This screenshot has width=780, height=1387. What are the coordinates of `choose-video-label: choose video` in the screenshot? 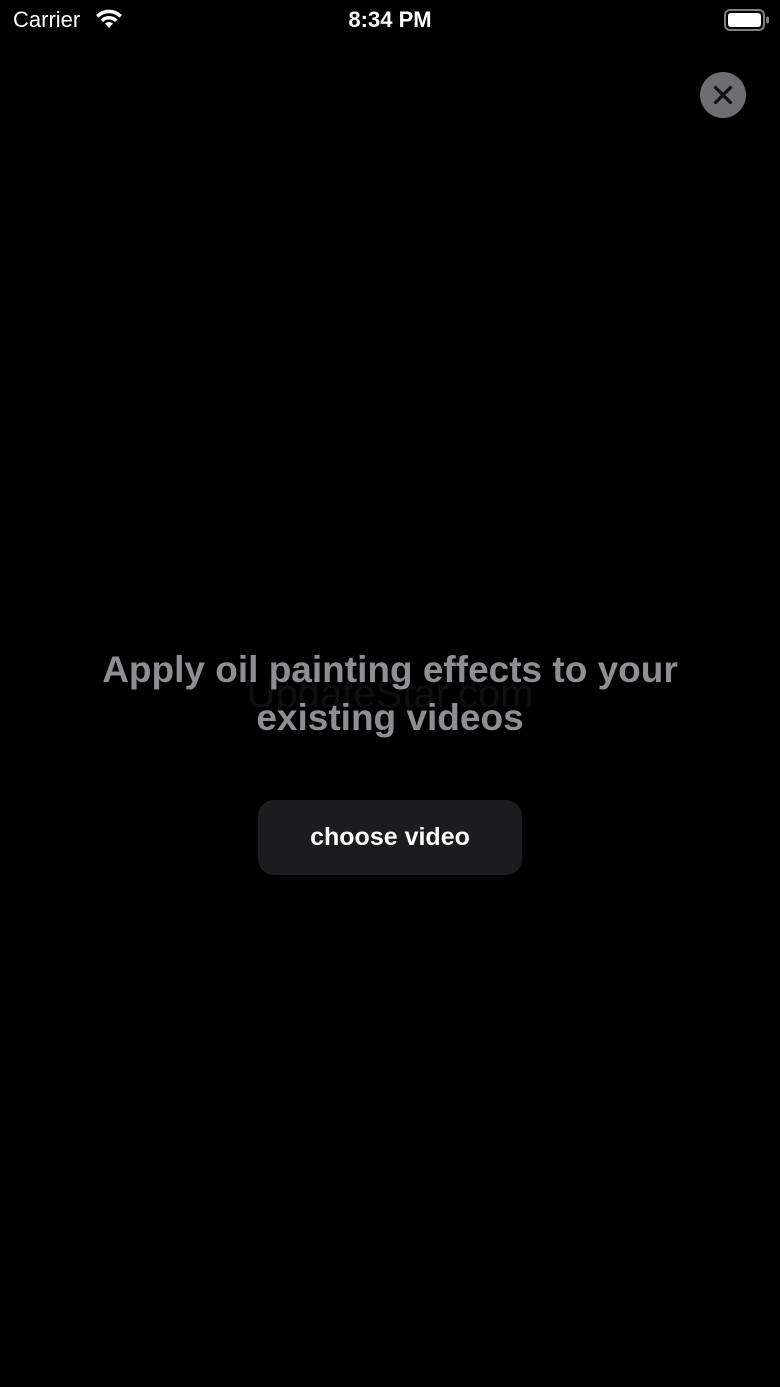 It's located at (390, 837).